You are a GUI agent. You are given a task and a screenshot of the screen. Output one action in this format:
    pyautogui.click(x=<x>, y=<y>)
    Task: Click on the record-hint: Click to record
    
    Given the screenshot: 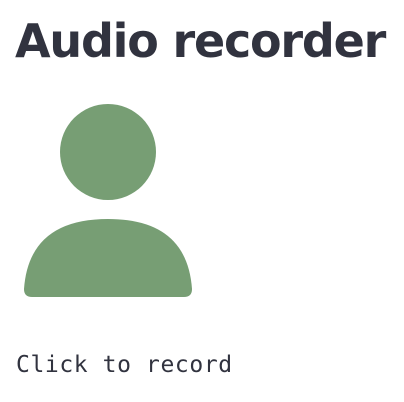 What is the action you would take?
    pyautogui.click(x=124, y=365)
    